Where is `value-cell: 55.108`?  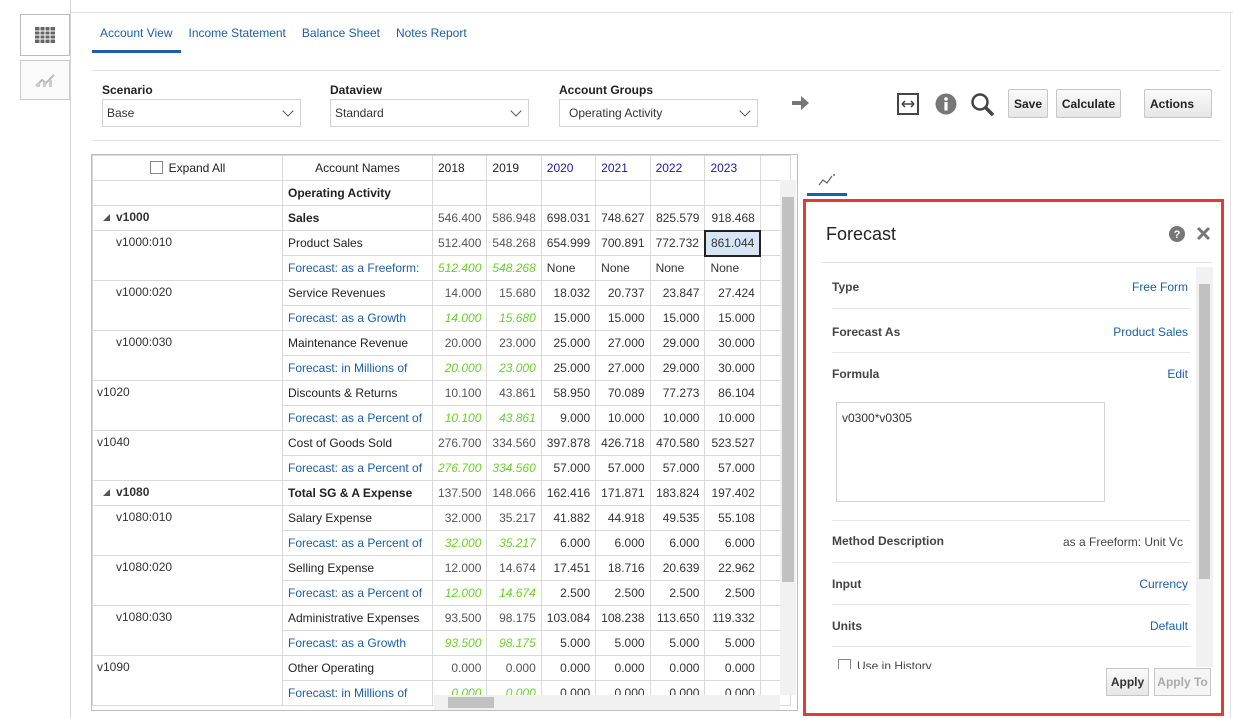 value-cell: 55.108 is located at coordinates (732, 518).